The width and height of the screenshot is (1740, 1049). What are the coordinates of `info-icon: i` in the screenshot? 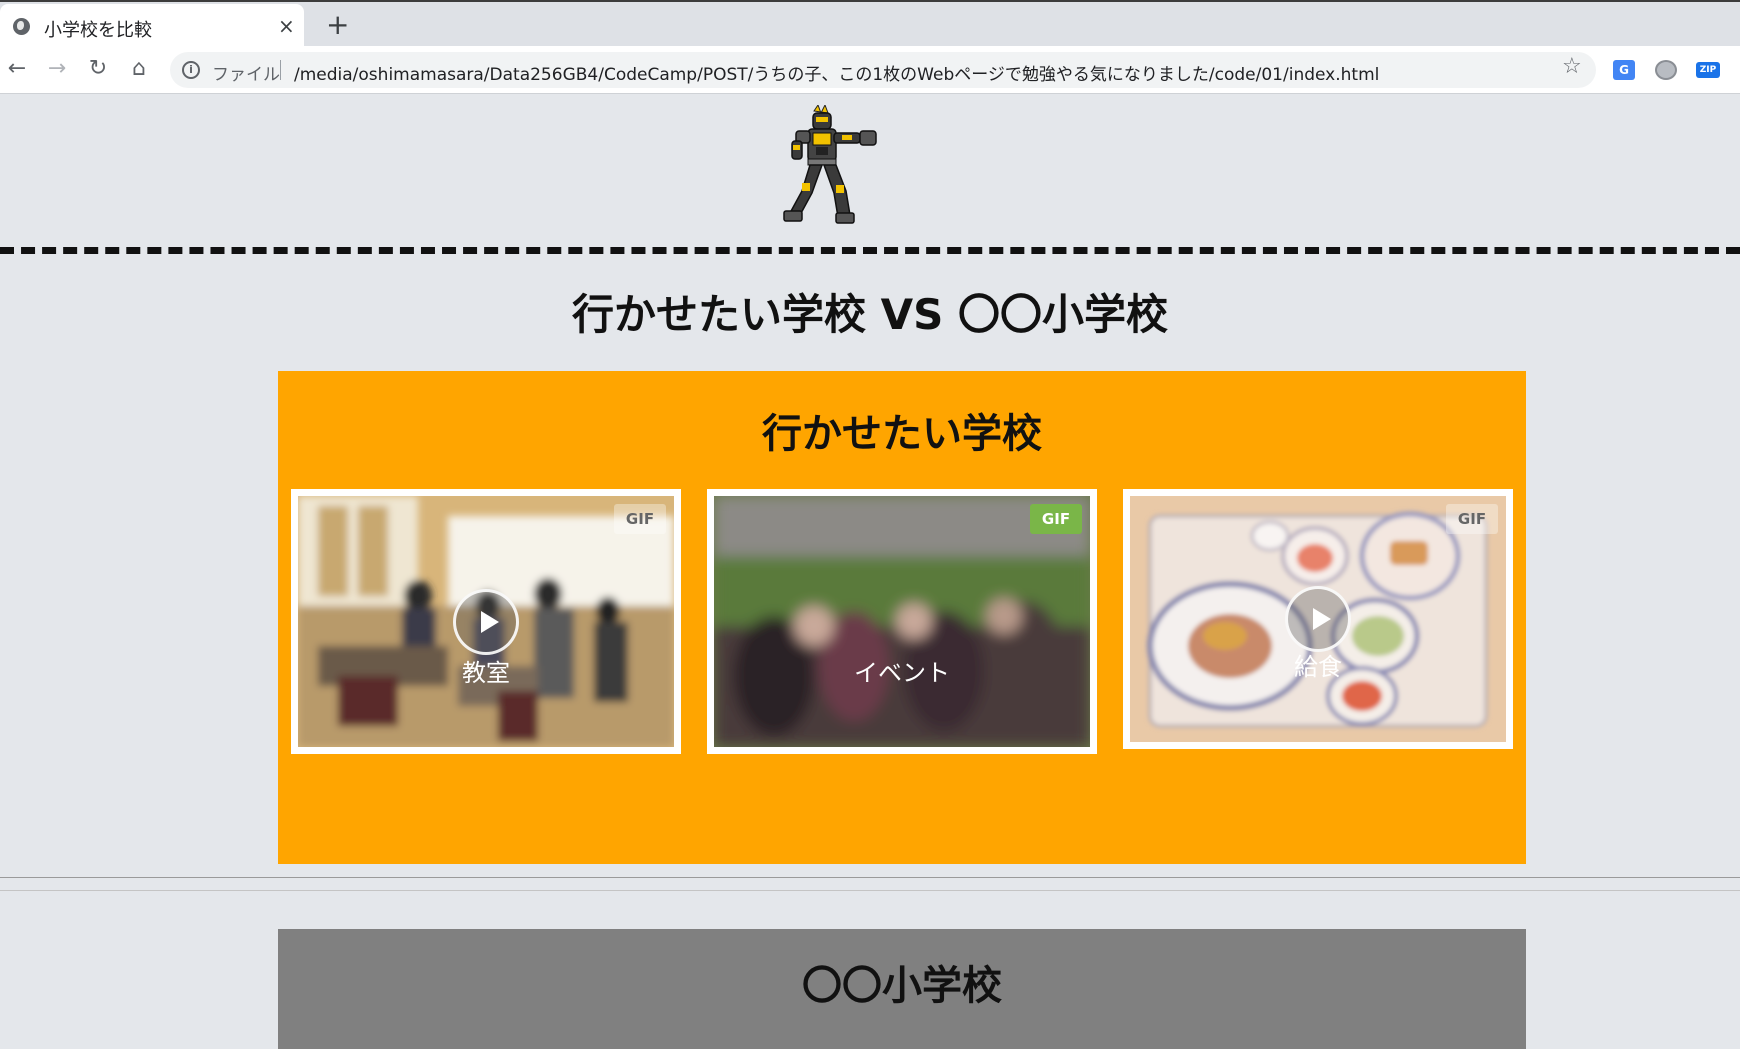 It's located at (191, 70).